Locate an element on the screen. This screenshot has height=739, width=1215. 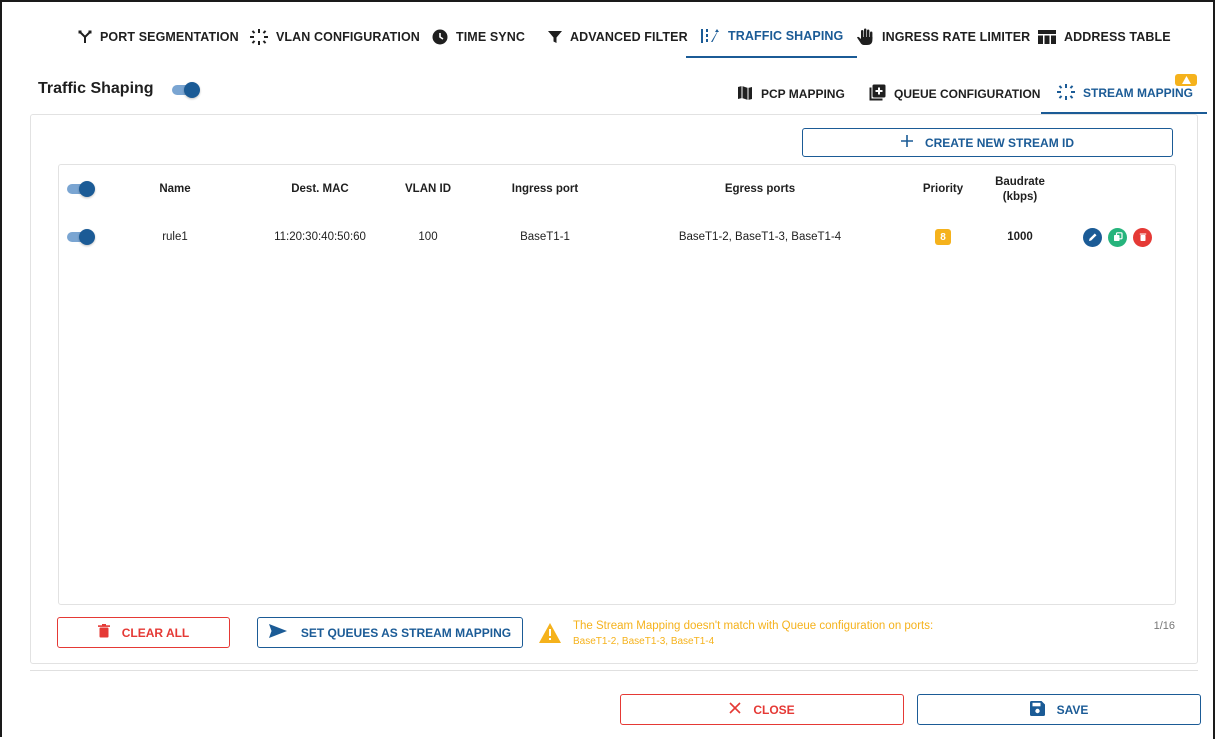
tab-label: TRAFFIC SHAPING is located at coordinates (786, 36).